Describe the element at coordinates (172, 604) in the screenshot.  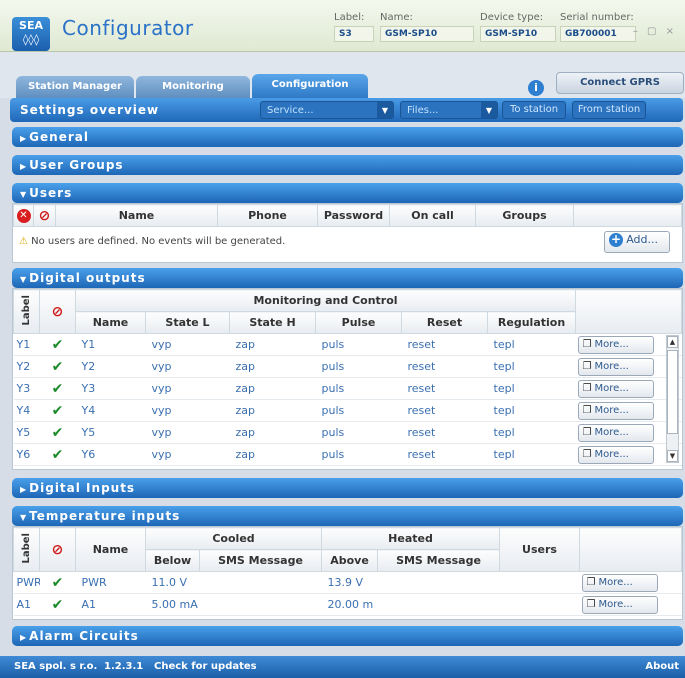
I see `cell-below: 5.00 mA` at that location.